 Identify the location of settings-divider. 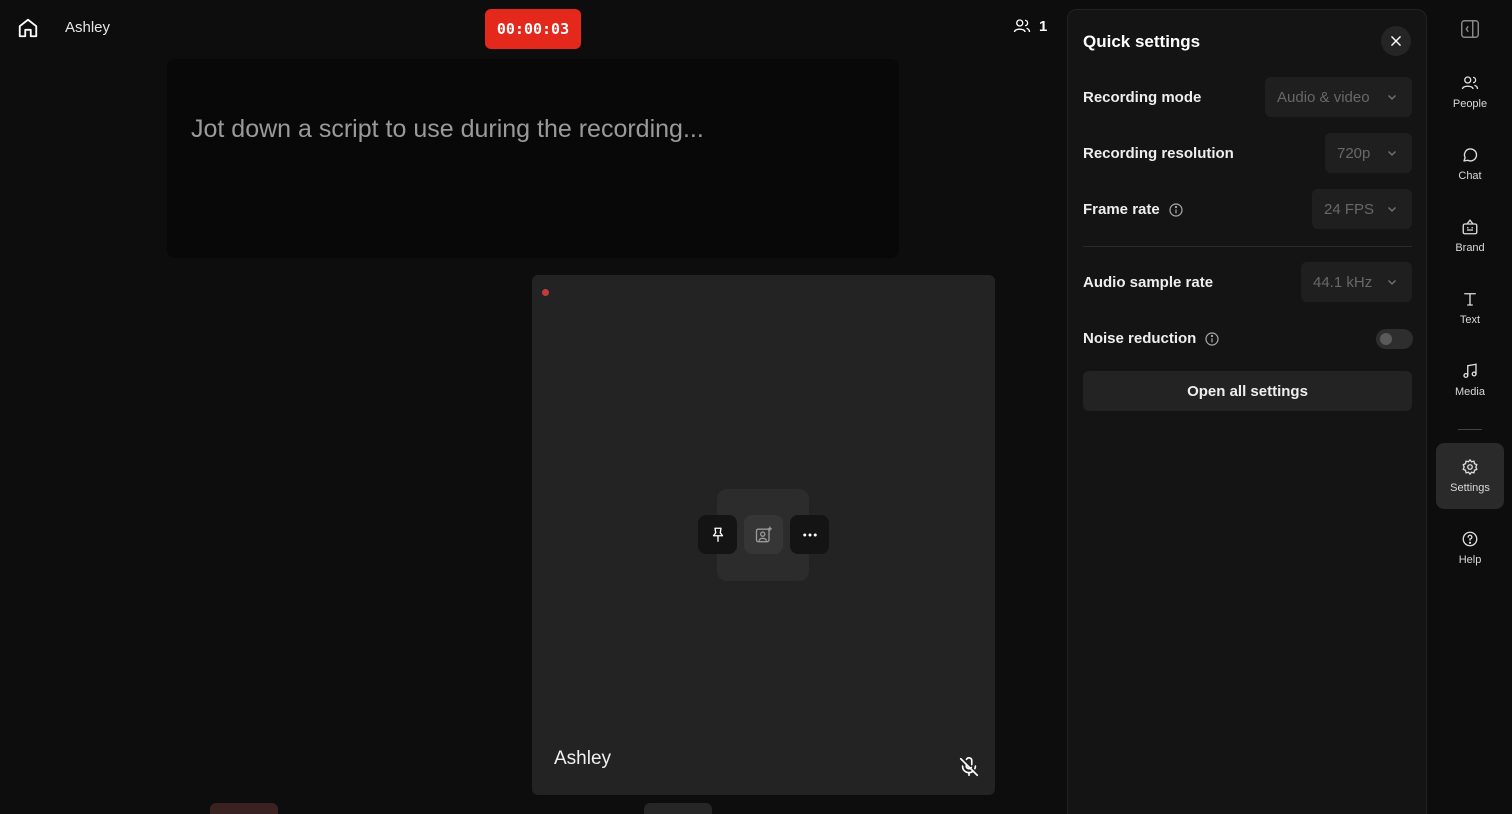
(1247, 246).